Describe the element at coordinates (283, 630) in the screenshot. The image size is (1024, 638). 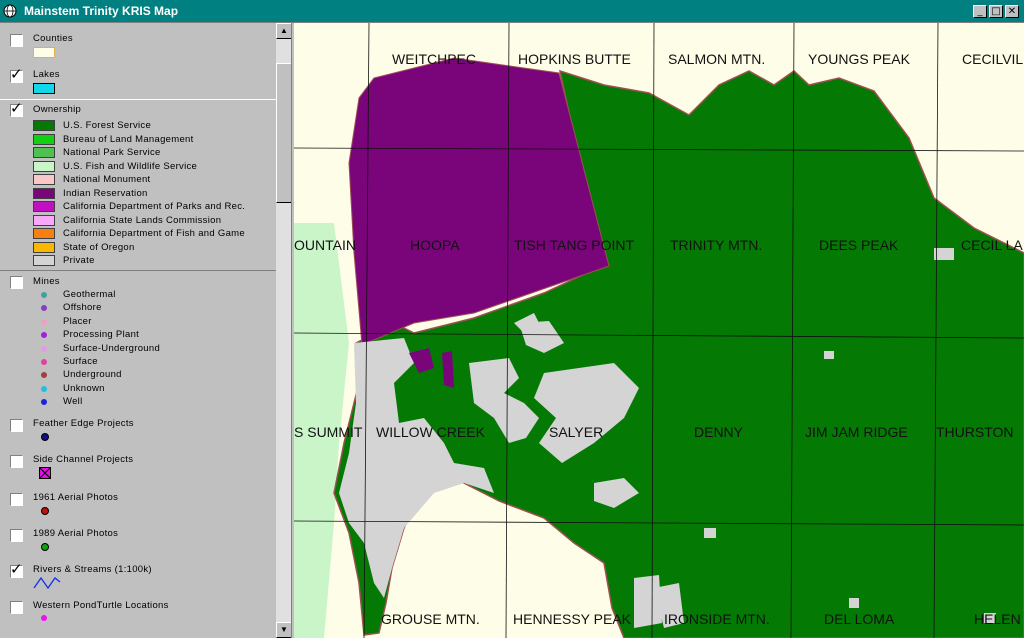
I see `scroll-down-arrow-icon: ▼` at that location.